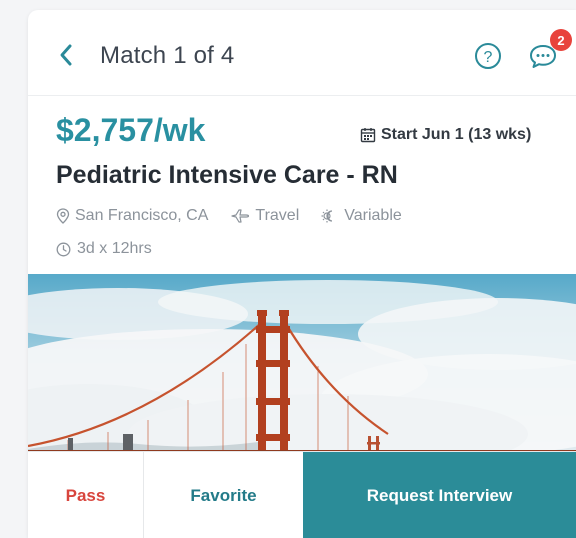 Image resolution: width=576 pixels, height=538 pixels. Describe the element at coordinates (373, 215) in the screenshot. I see `schedule-type-text: Variable` at that location.